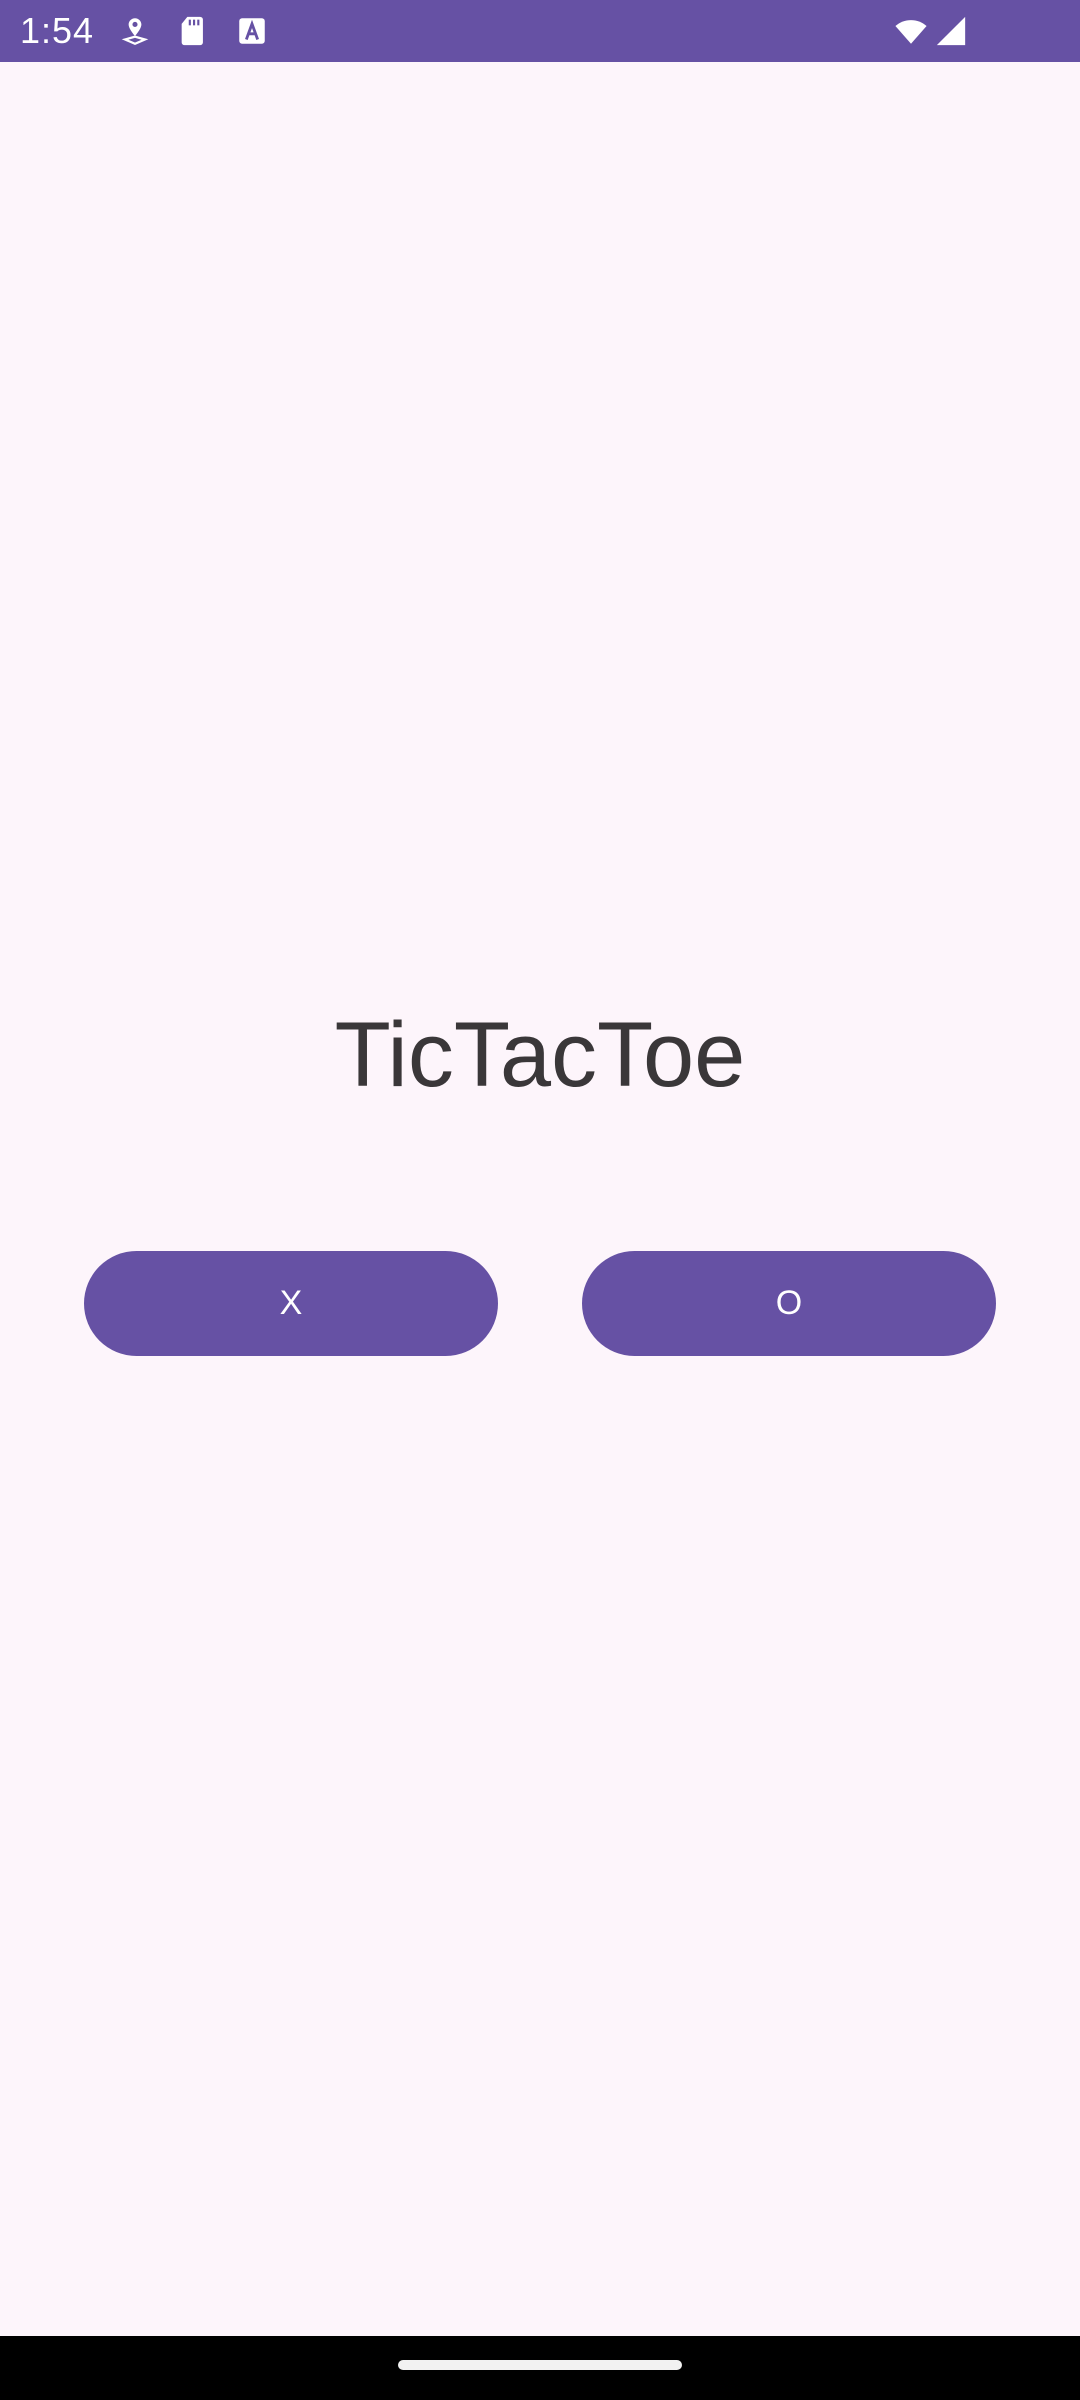 The image size is (1080, 2400). Describe the element at coordinates (252, 31) in the screenshot. I see `font-a-icon` at that location.